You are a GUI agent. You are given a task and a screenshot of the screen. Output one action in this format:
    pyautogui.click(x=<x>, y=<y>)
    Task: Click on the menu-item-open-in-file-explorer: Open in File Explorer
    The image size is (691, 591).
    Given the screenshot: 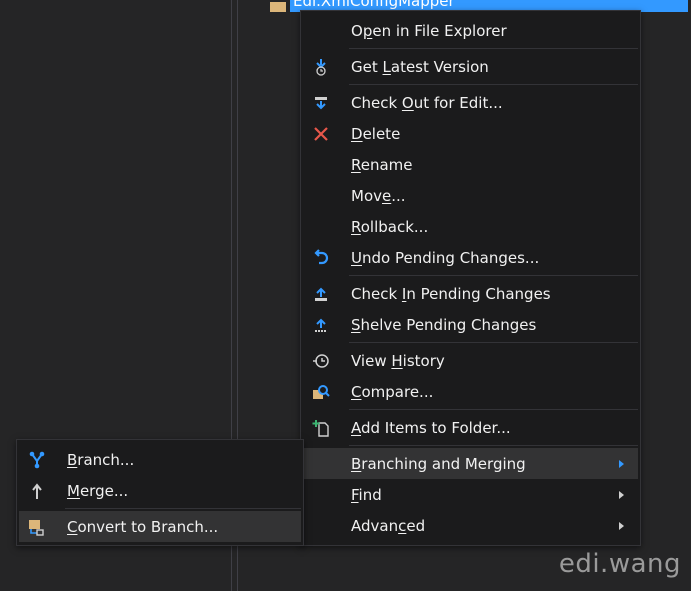 What is the action you would take?
    pyautogui.click(x=470, y=30)
    